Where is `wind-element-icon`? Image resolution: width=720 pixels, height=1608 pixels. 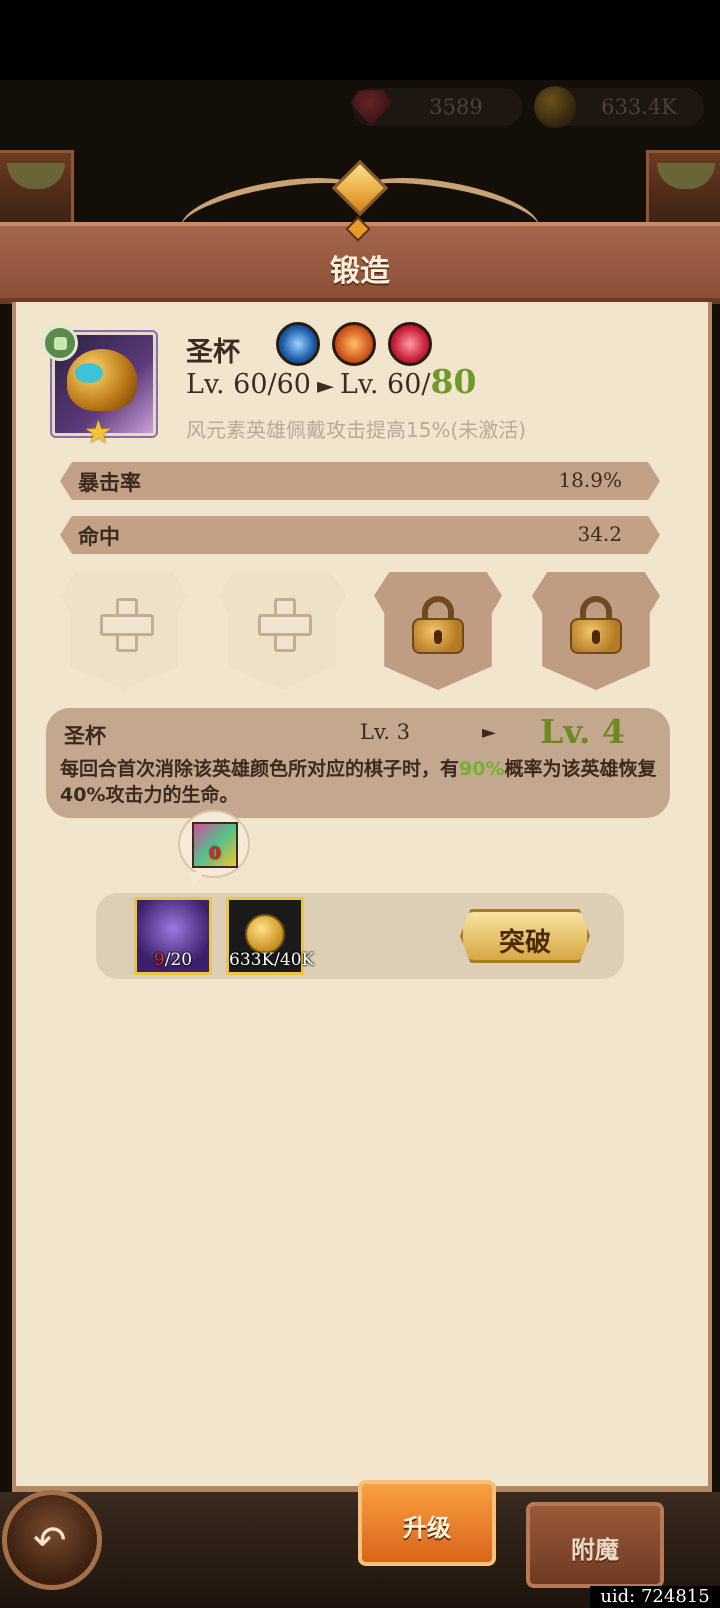 wind-element-icon is located at coordinates (60, 343).